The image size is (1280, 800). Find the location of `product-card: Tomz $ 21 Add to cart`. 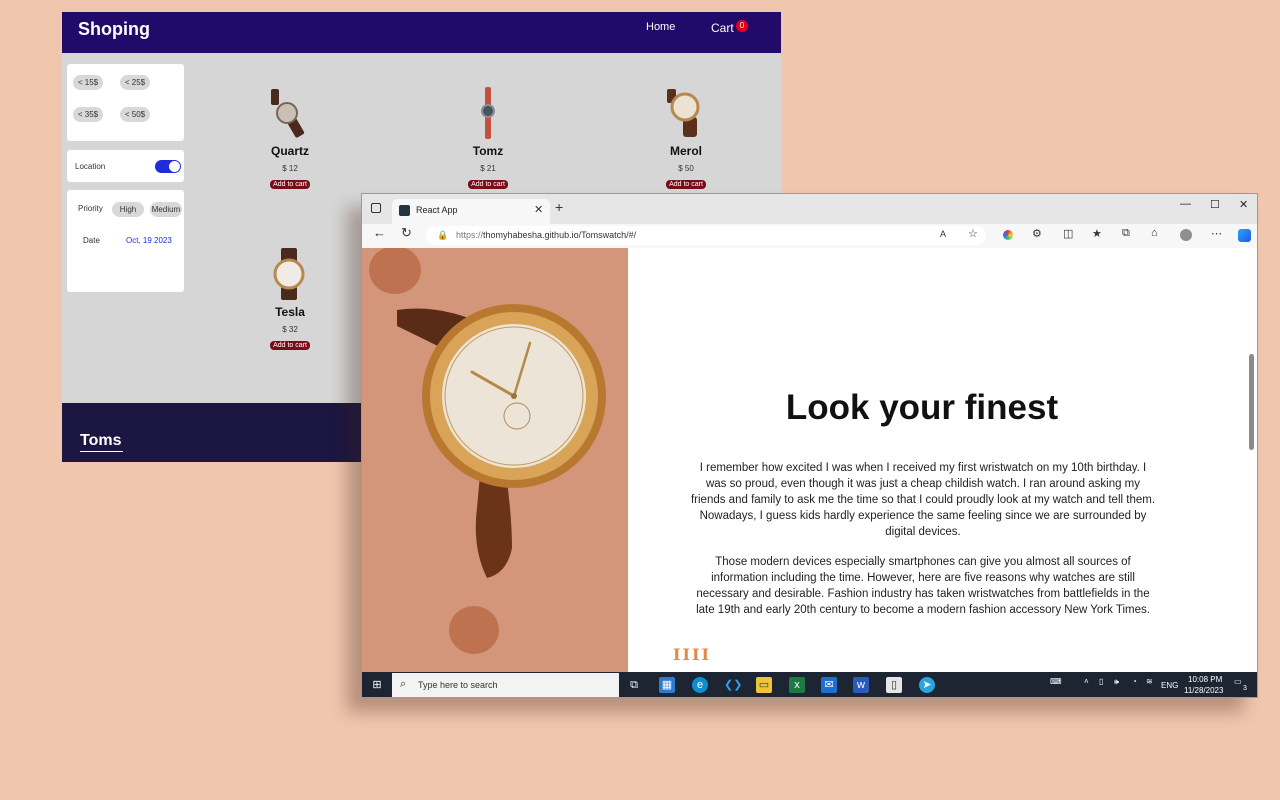

product-card: Tomz $ 21 Add to cart is located at coordinates (488, 139).